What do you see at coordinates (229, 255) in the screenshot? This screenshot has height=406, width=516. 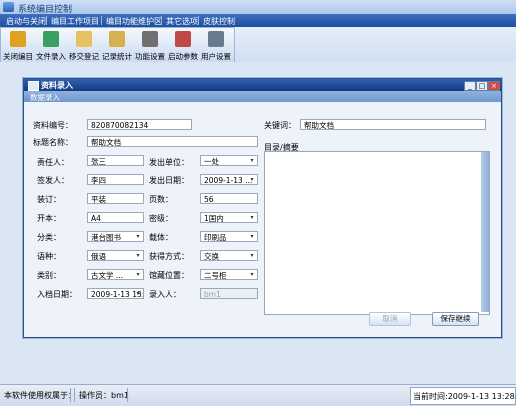 I see `acquisition-select: 交换 ▾` at bounding box center [229, 255].